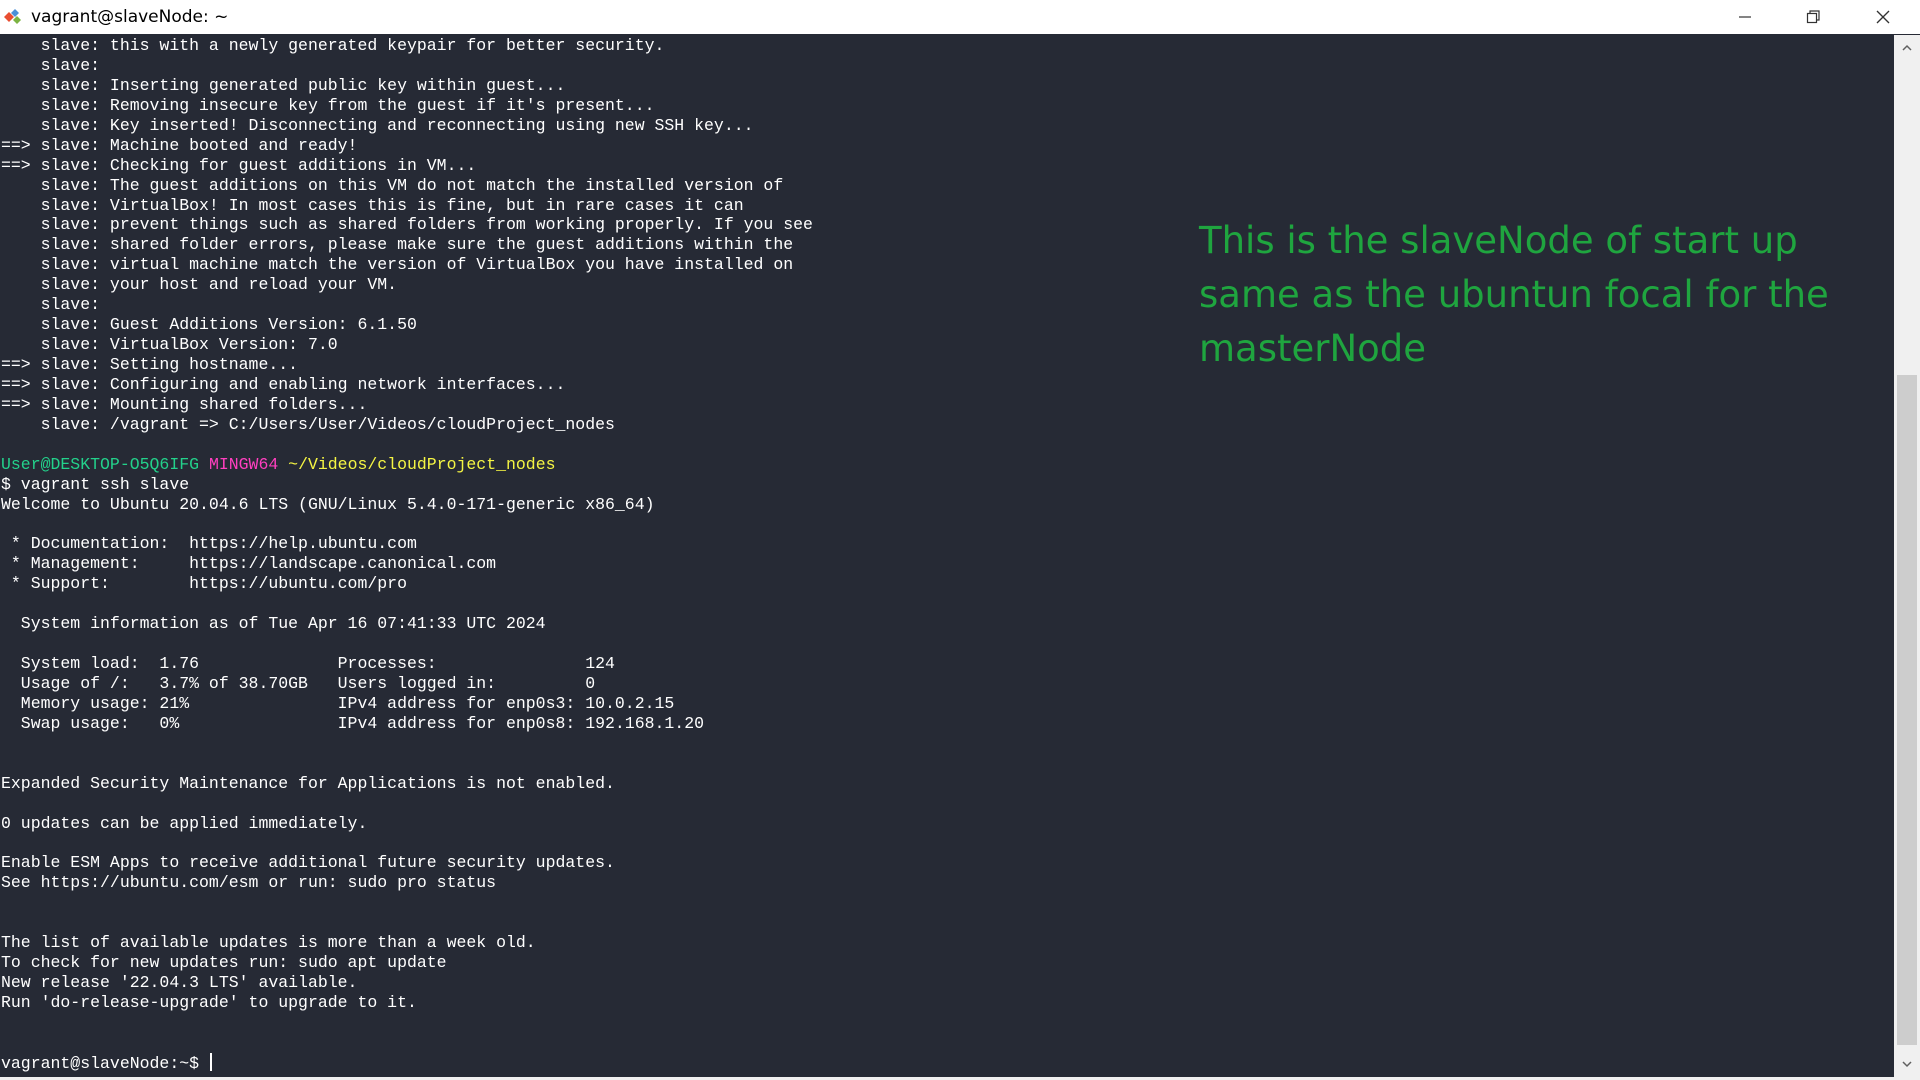 This screenshot has height=1080, width=1920. I want to click on restore-icon, so click(1813, 17).